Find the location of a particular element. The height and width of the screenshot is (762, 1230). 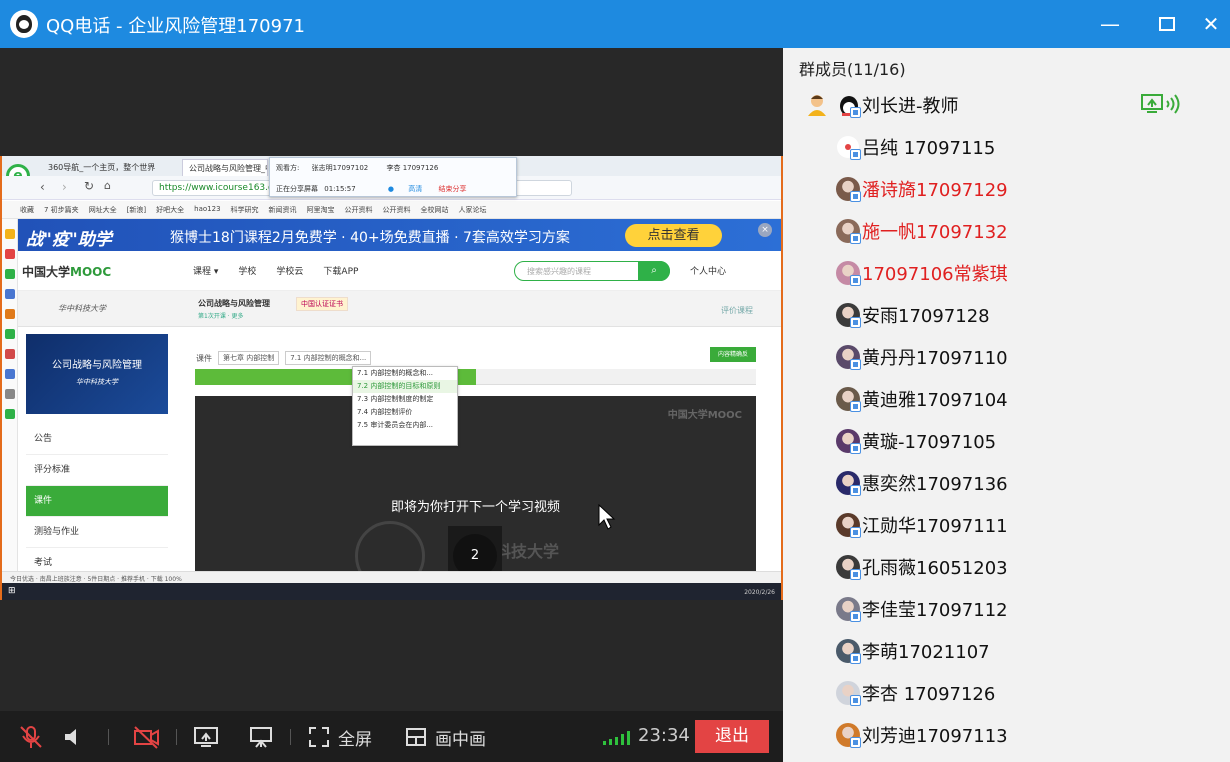

forward-icon: › is located at coordinates (64, 187).